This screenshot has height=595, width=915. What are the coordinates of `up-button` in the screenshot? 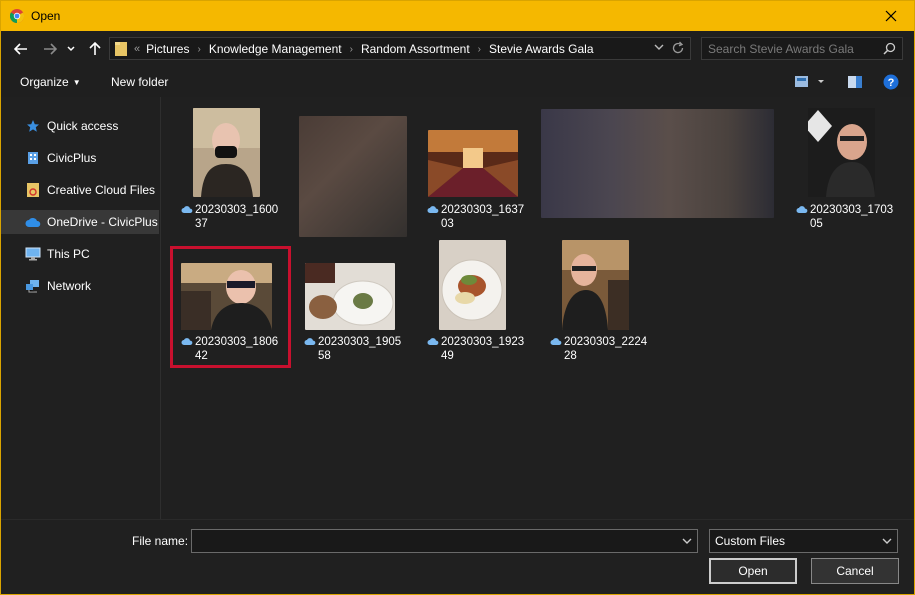 It's located at (95, 49).